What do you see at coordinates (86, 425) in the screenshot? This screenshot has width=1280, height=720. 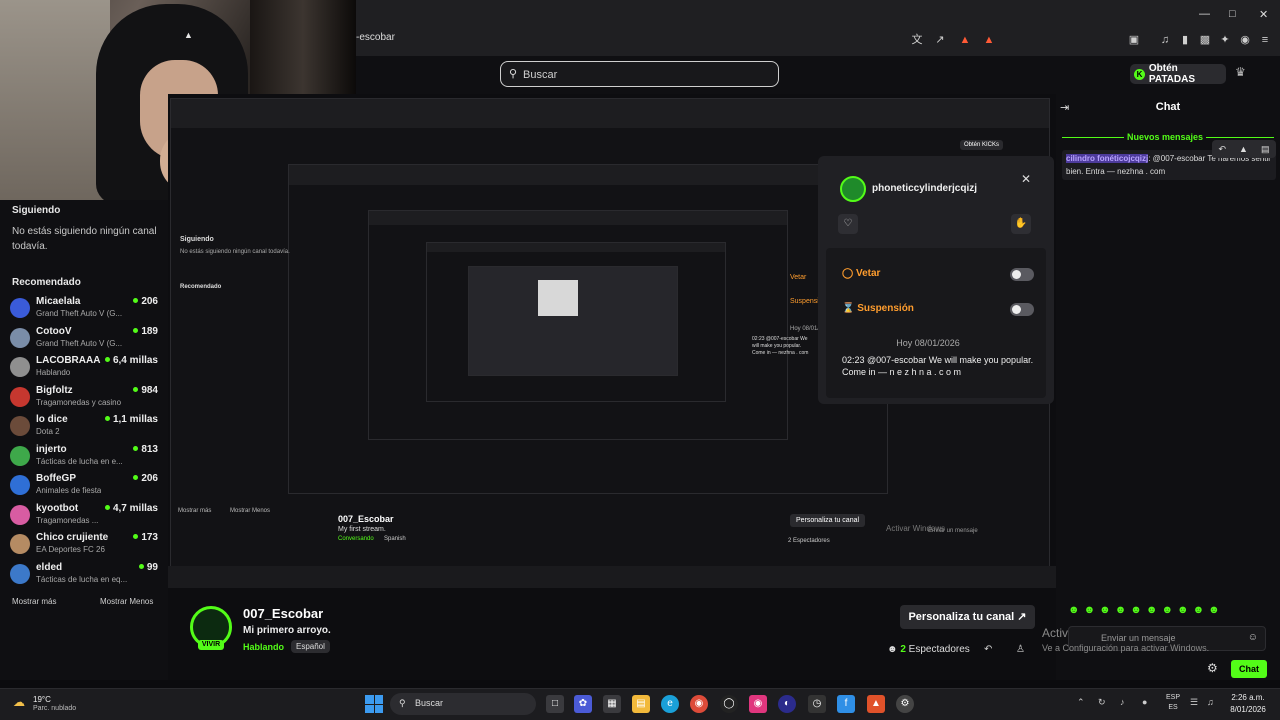 I see `sidebar-channel-item: lo dice Dota 2 1,1 millas` at bounding box center [86, 425].